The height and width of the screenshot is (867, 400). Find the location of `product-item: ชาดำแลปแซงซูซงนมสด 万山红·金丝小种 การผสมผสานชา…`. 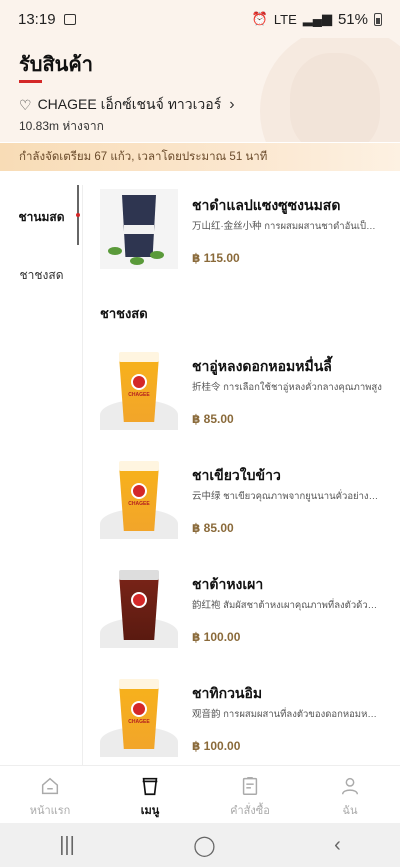

product-item: ชาดำแลปแซงซูซงนมสด 万山红·金丝小种 การผสมผสานชา… is located at coordinates (242, 239).